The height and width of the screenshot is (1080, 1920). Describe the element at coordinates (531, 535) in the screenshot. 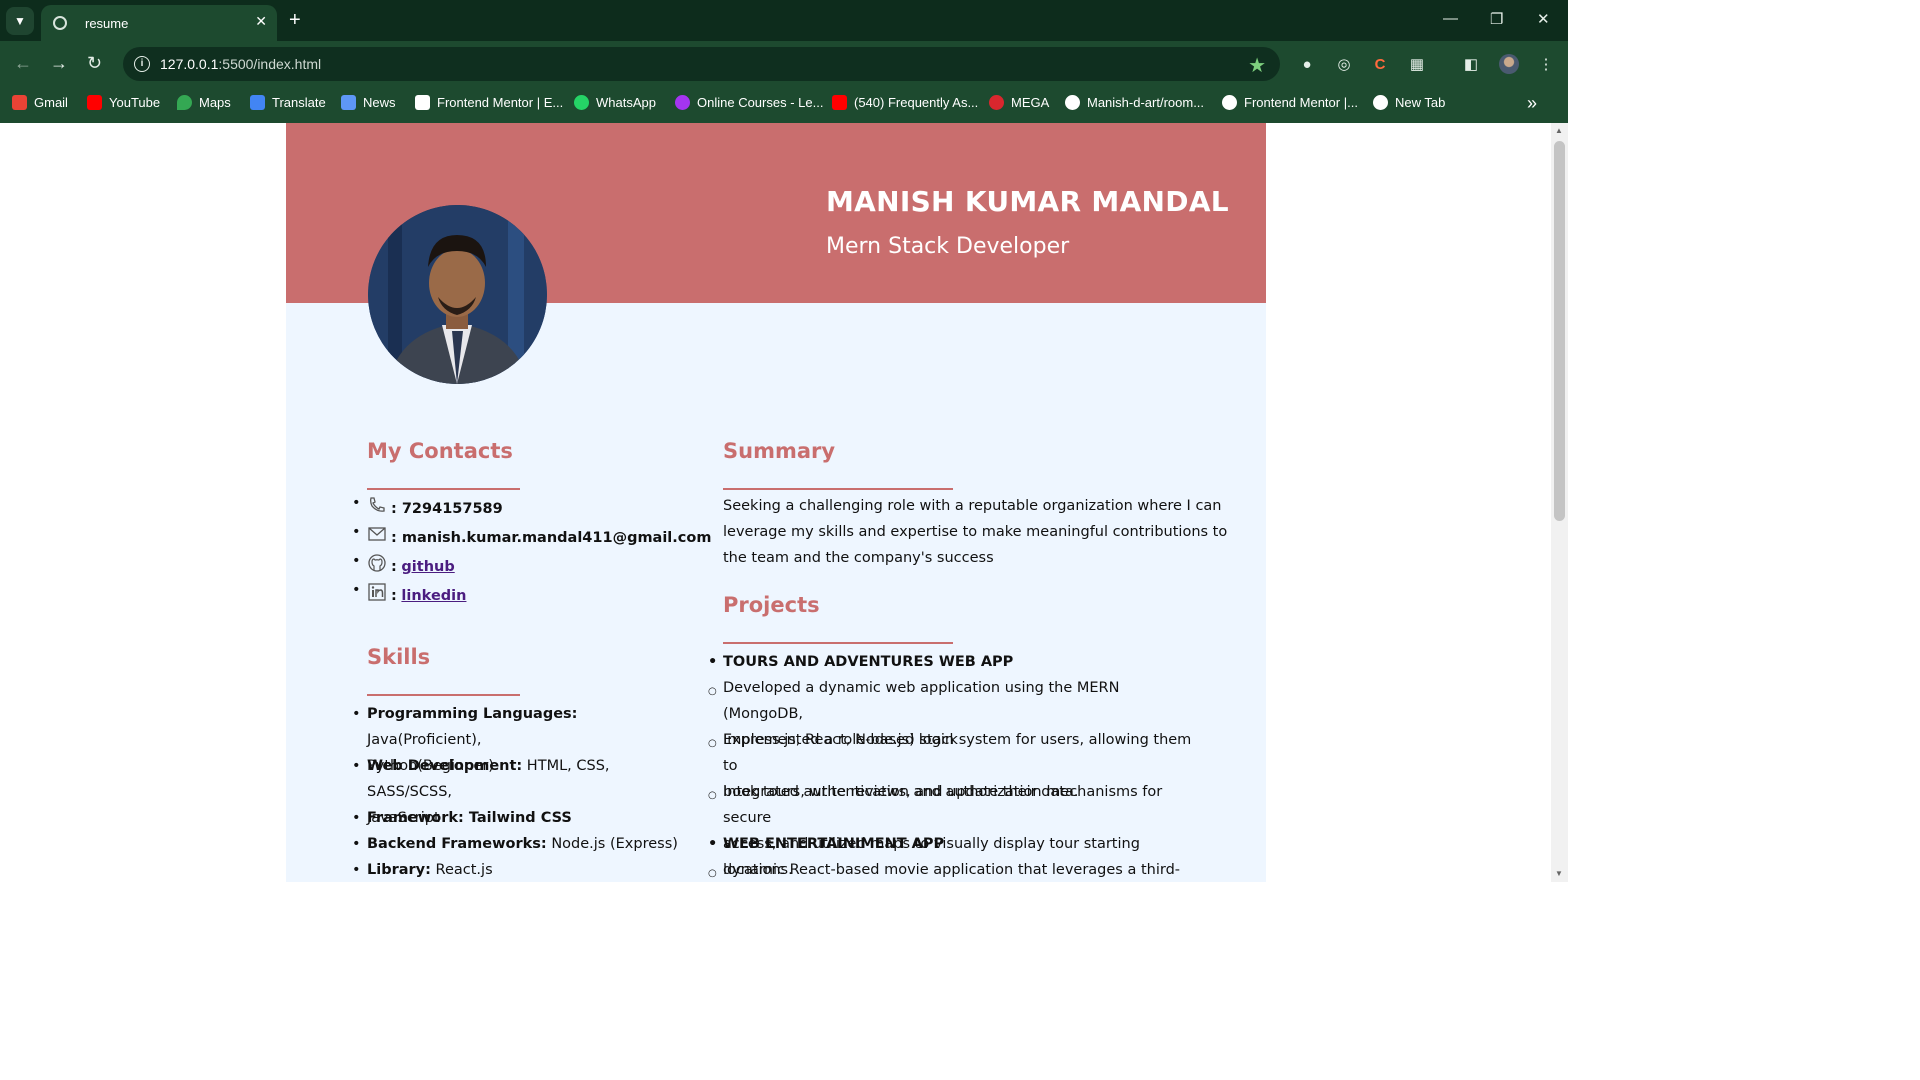

I see `contact-email: : manish.kumar.mandal411@gmail.com` at that location.